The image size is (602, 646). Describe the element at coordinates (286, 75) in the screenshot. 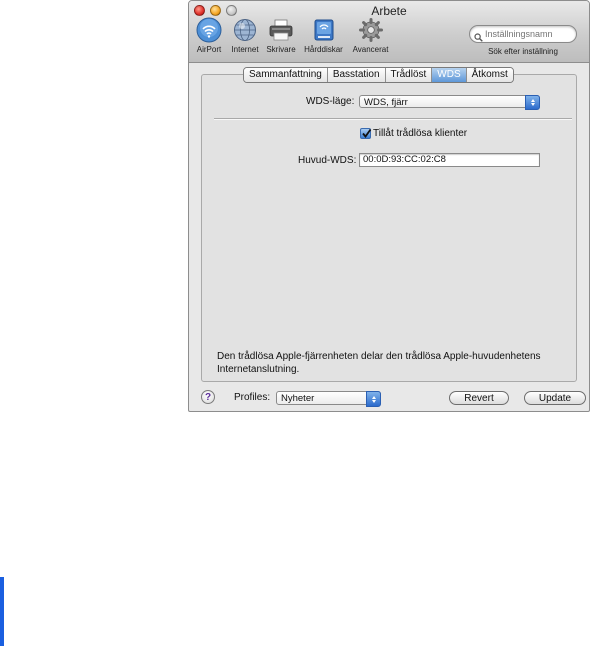

I see `tab-summary: Sammanfattning` at that location.